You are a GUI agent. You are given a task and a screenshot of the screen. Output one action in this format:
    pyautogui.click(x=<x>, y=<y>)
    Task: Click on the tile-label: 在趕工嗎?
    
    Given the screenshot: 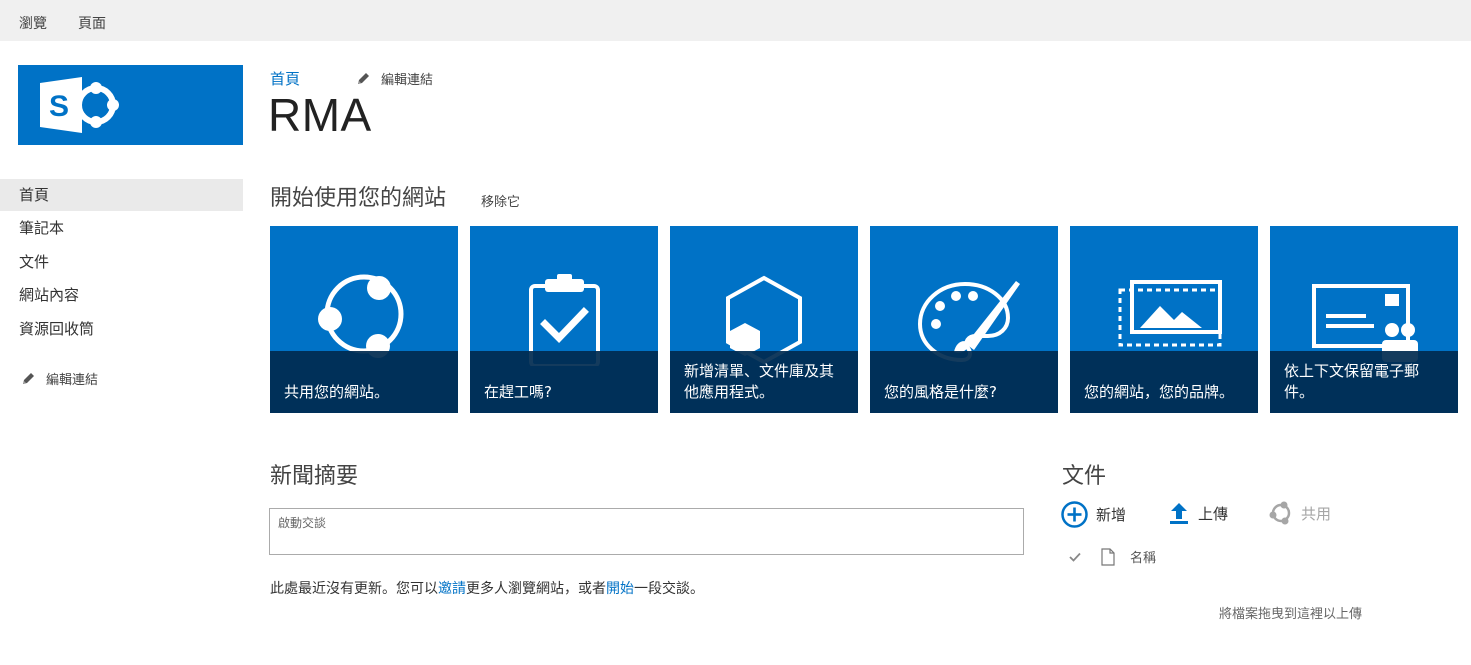 What is the action you would take?
    pyautogui.click(x=518, y=392)
    